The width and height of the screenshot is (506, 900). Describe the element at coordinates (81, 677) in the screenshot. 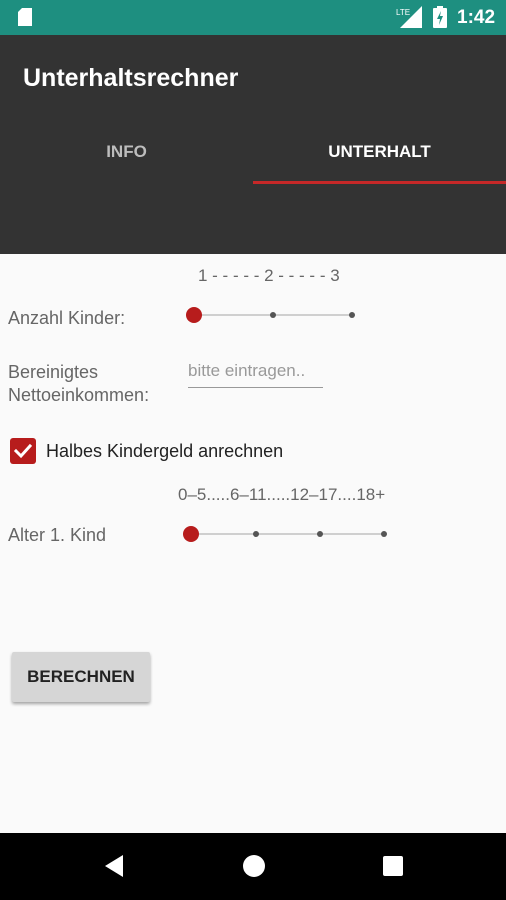

I see `calculate-button: BERECHNEN` at that location.